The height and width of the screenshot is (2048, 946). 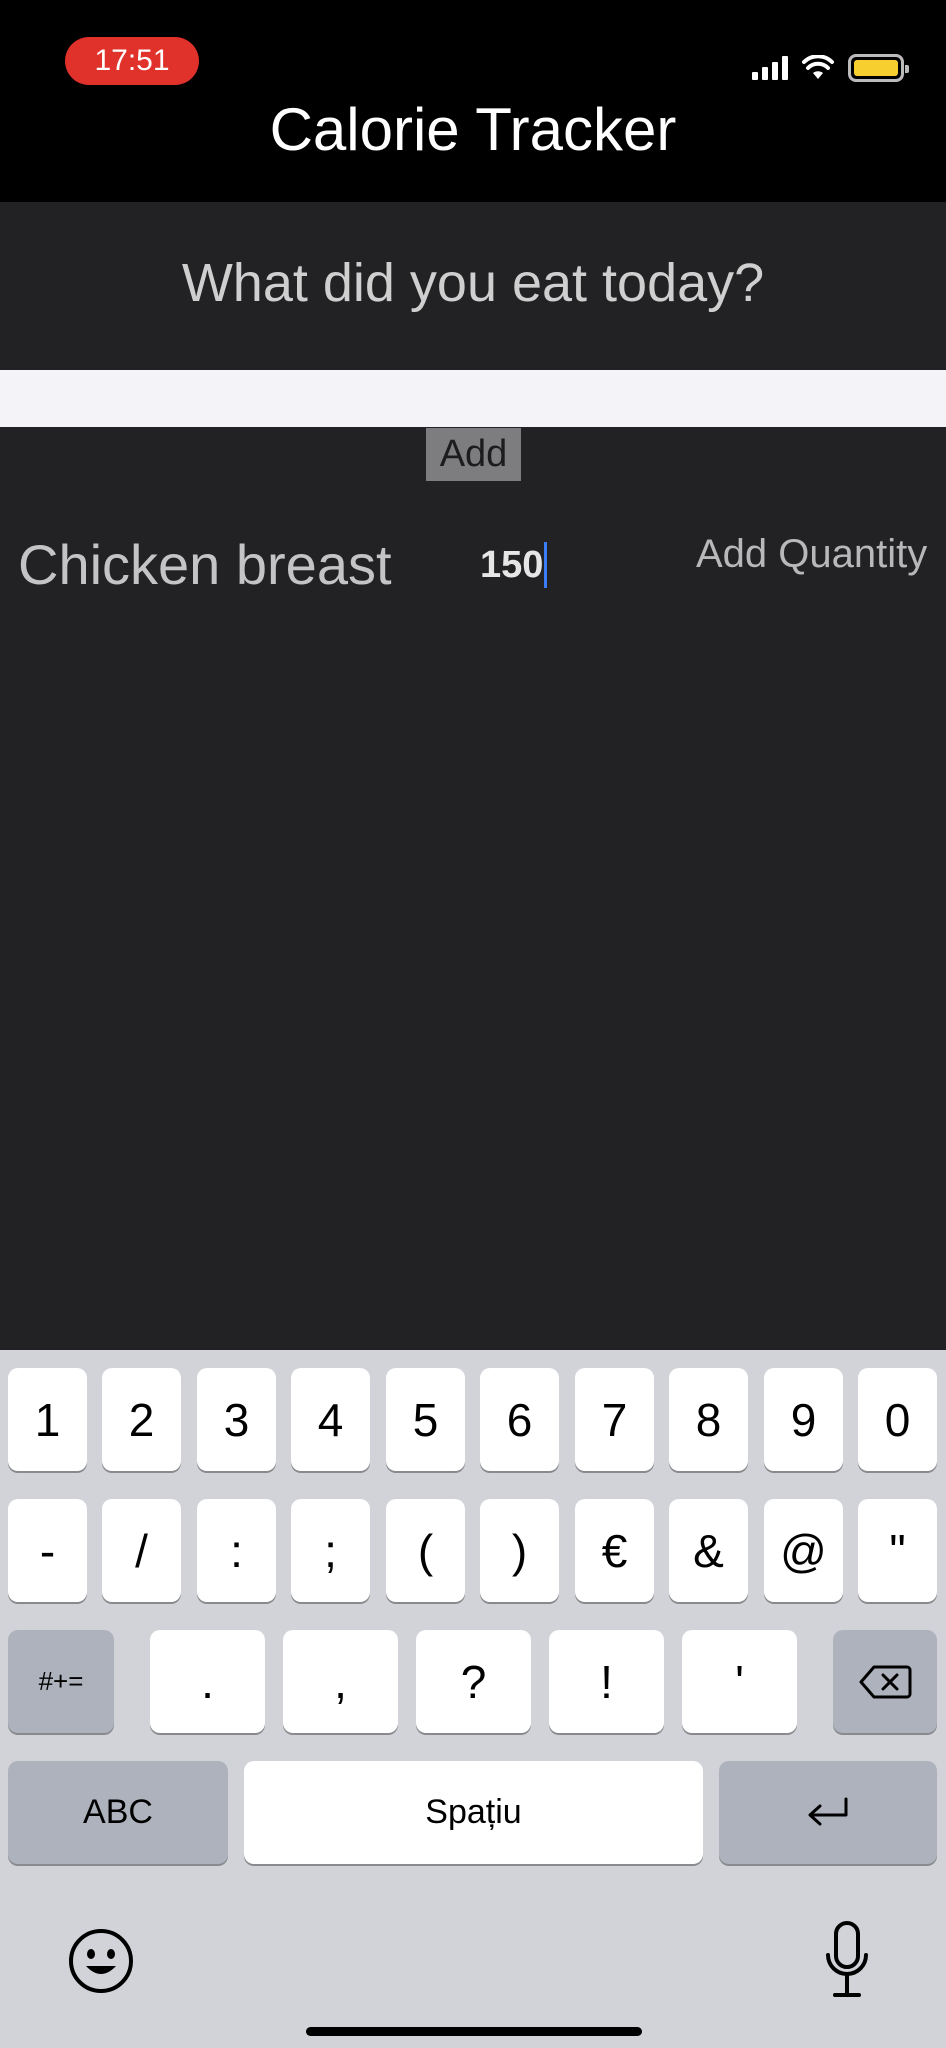 I want to click on emoji-button, so click(x=101, y=1961).